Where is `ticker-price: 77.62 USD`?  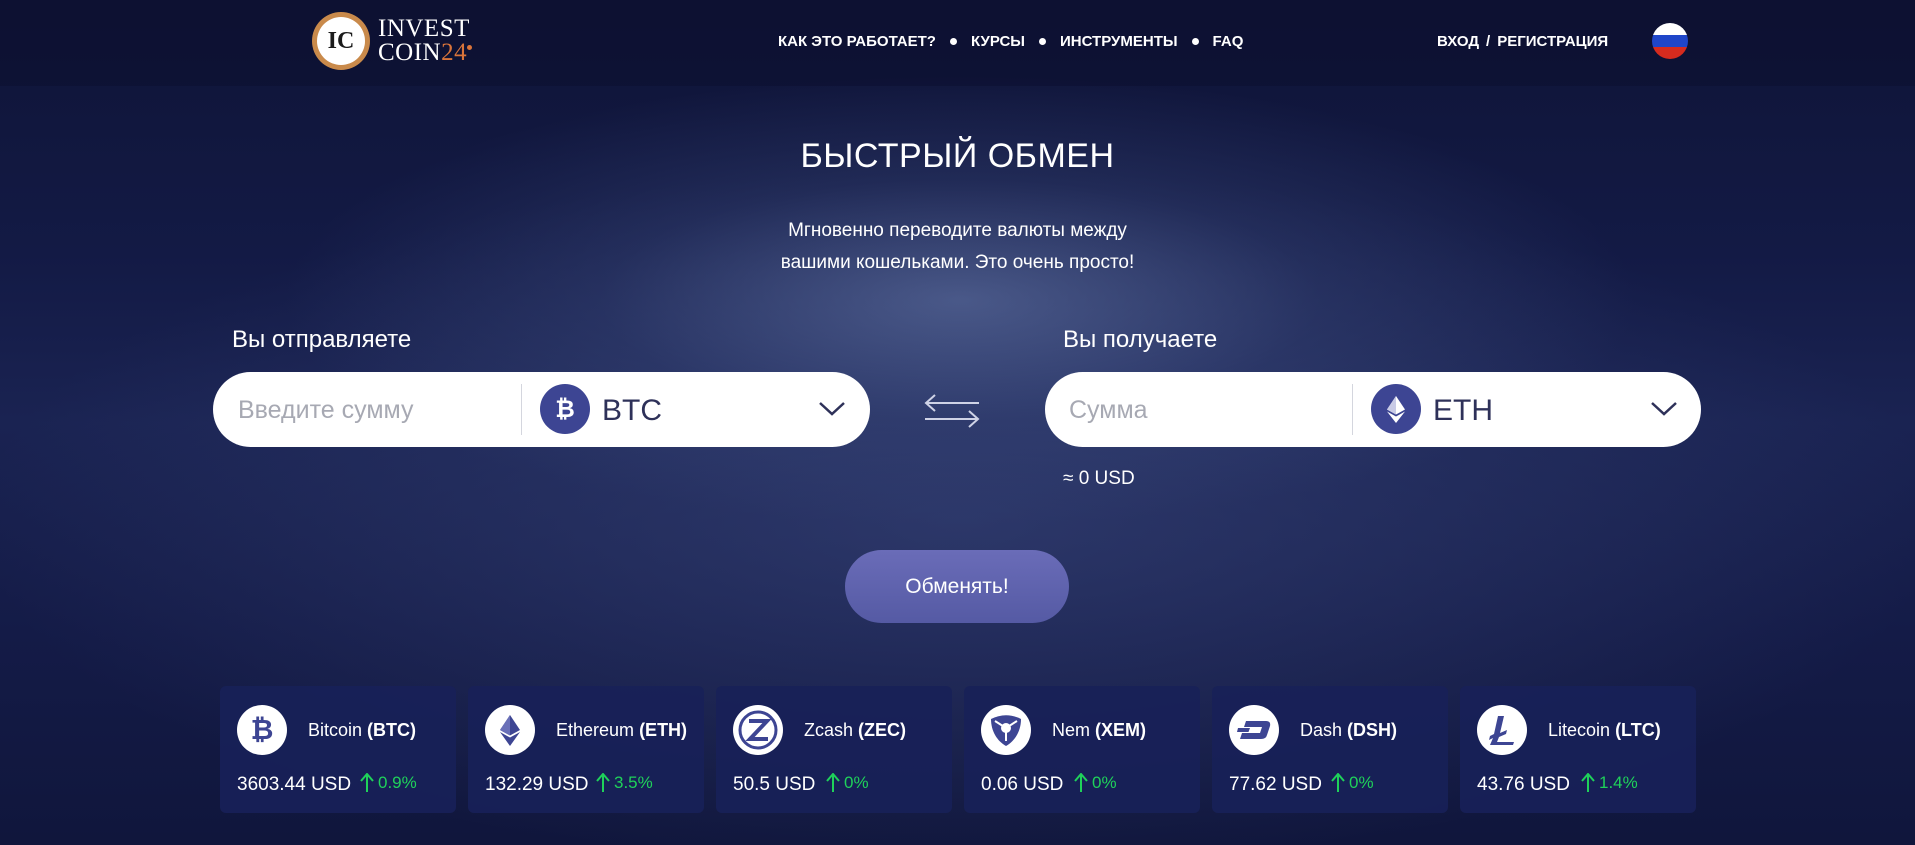 ticker-price: 77.62 USD is located at coordinates (1275, 784).